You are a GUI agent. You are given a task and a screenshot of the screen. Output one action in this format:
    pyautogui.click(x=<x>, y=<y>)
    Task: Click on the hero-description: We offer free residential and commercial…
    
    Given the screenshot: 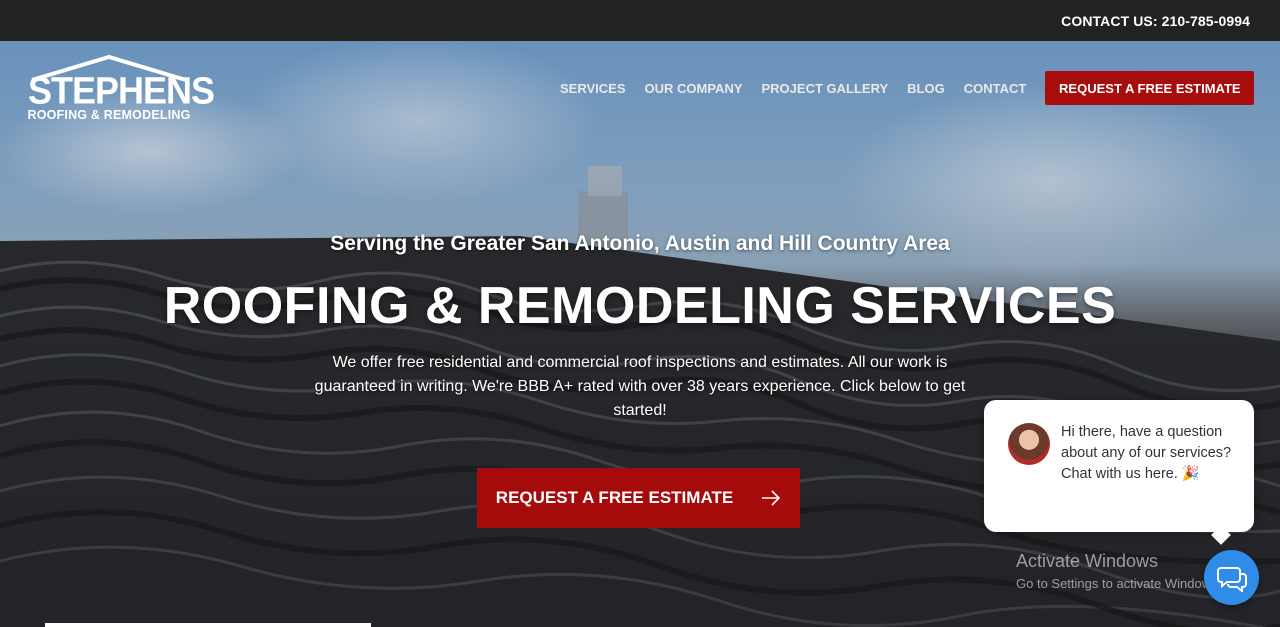 What is the action you would take?
    pyautogui.click(x=640, y=386)
    